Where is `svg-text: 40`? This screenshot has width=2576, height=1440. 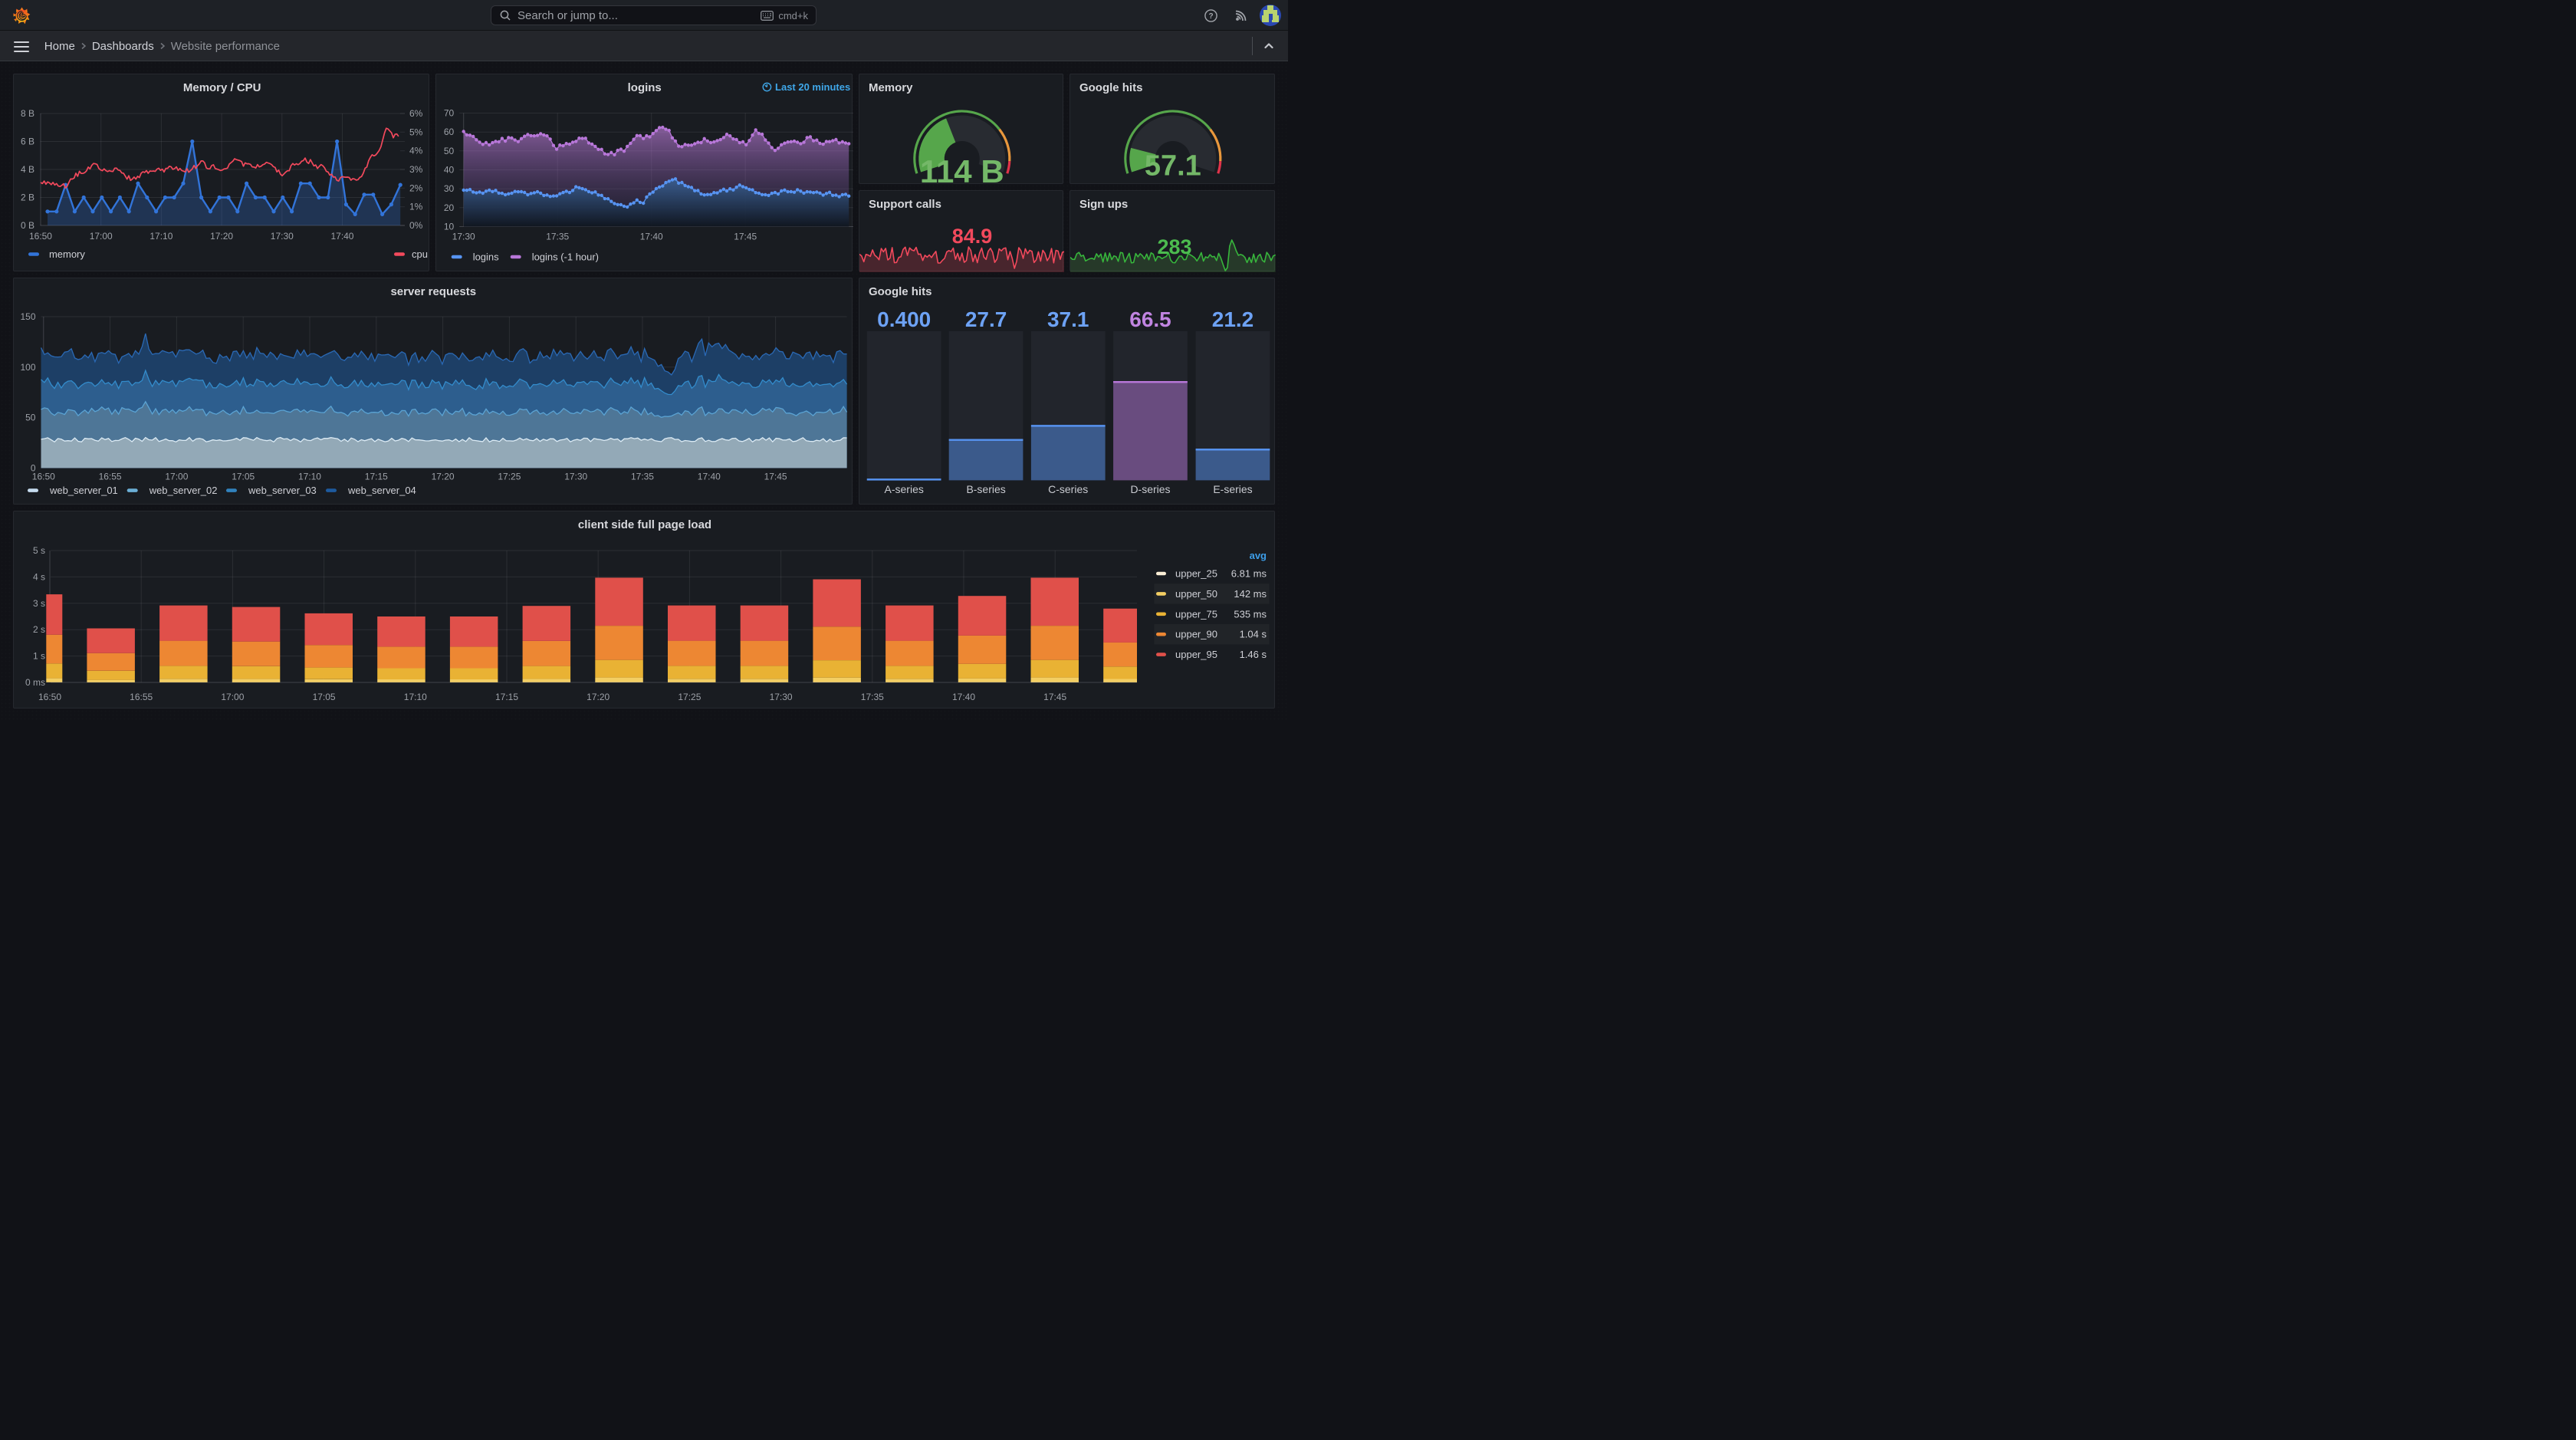
svg-text: 40 is located at coordinates (450, 170).